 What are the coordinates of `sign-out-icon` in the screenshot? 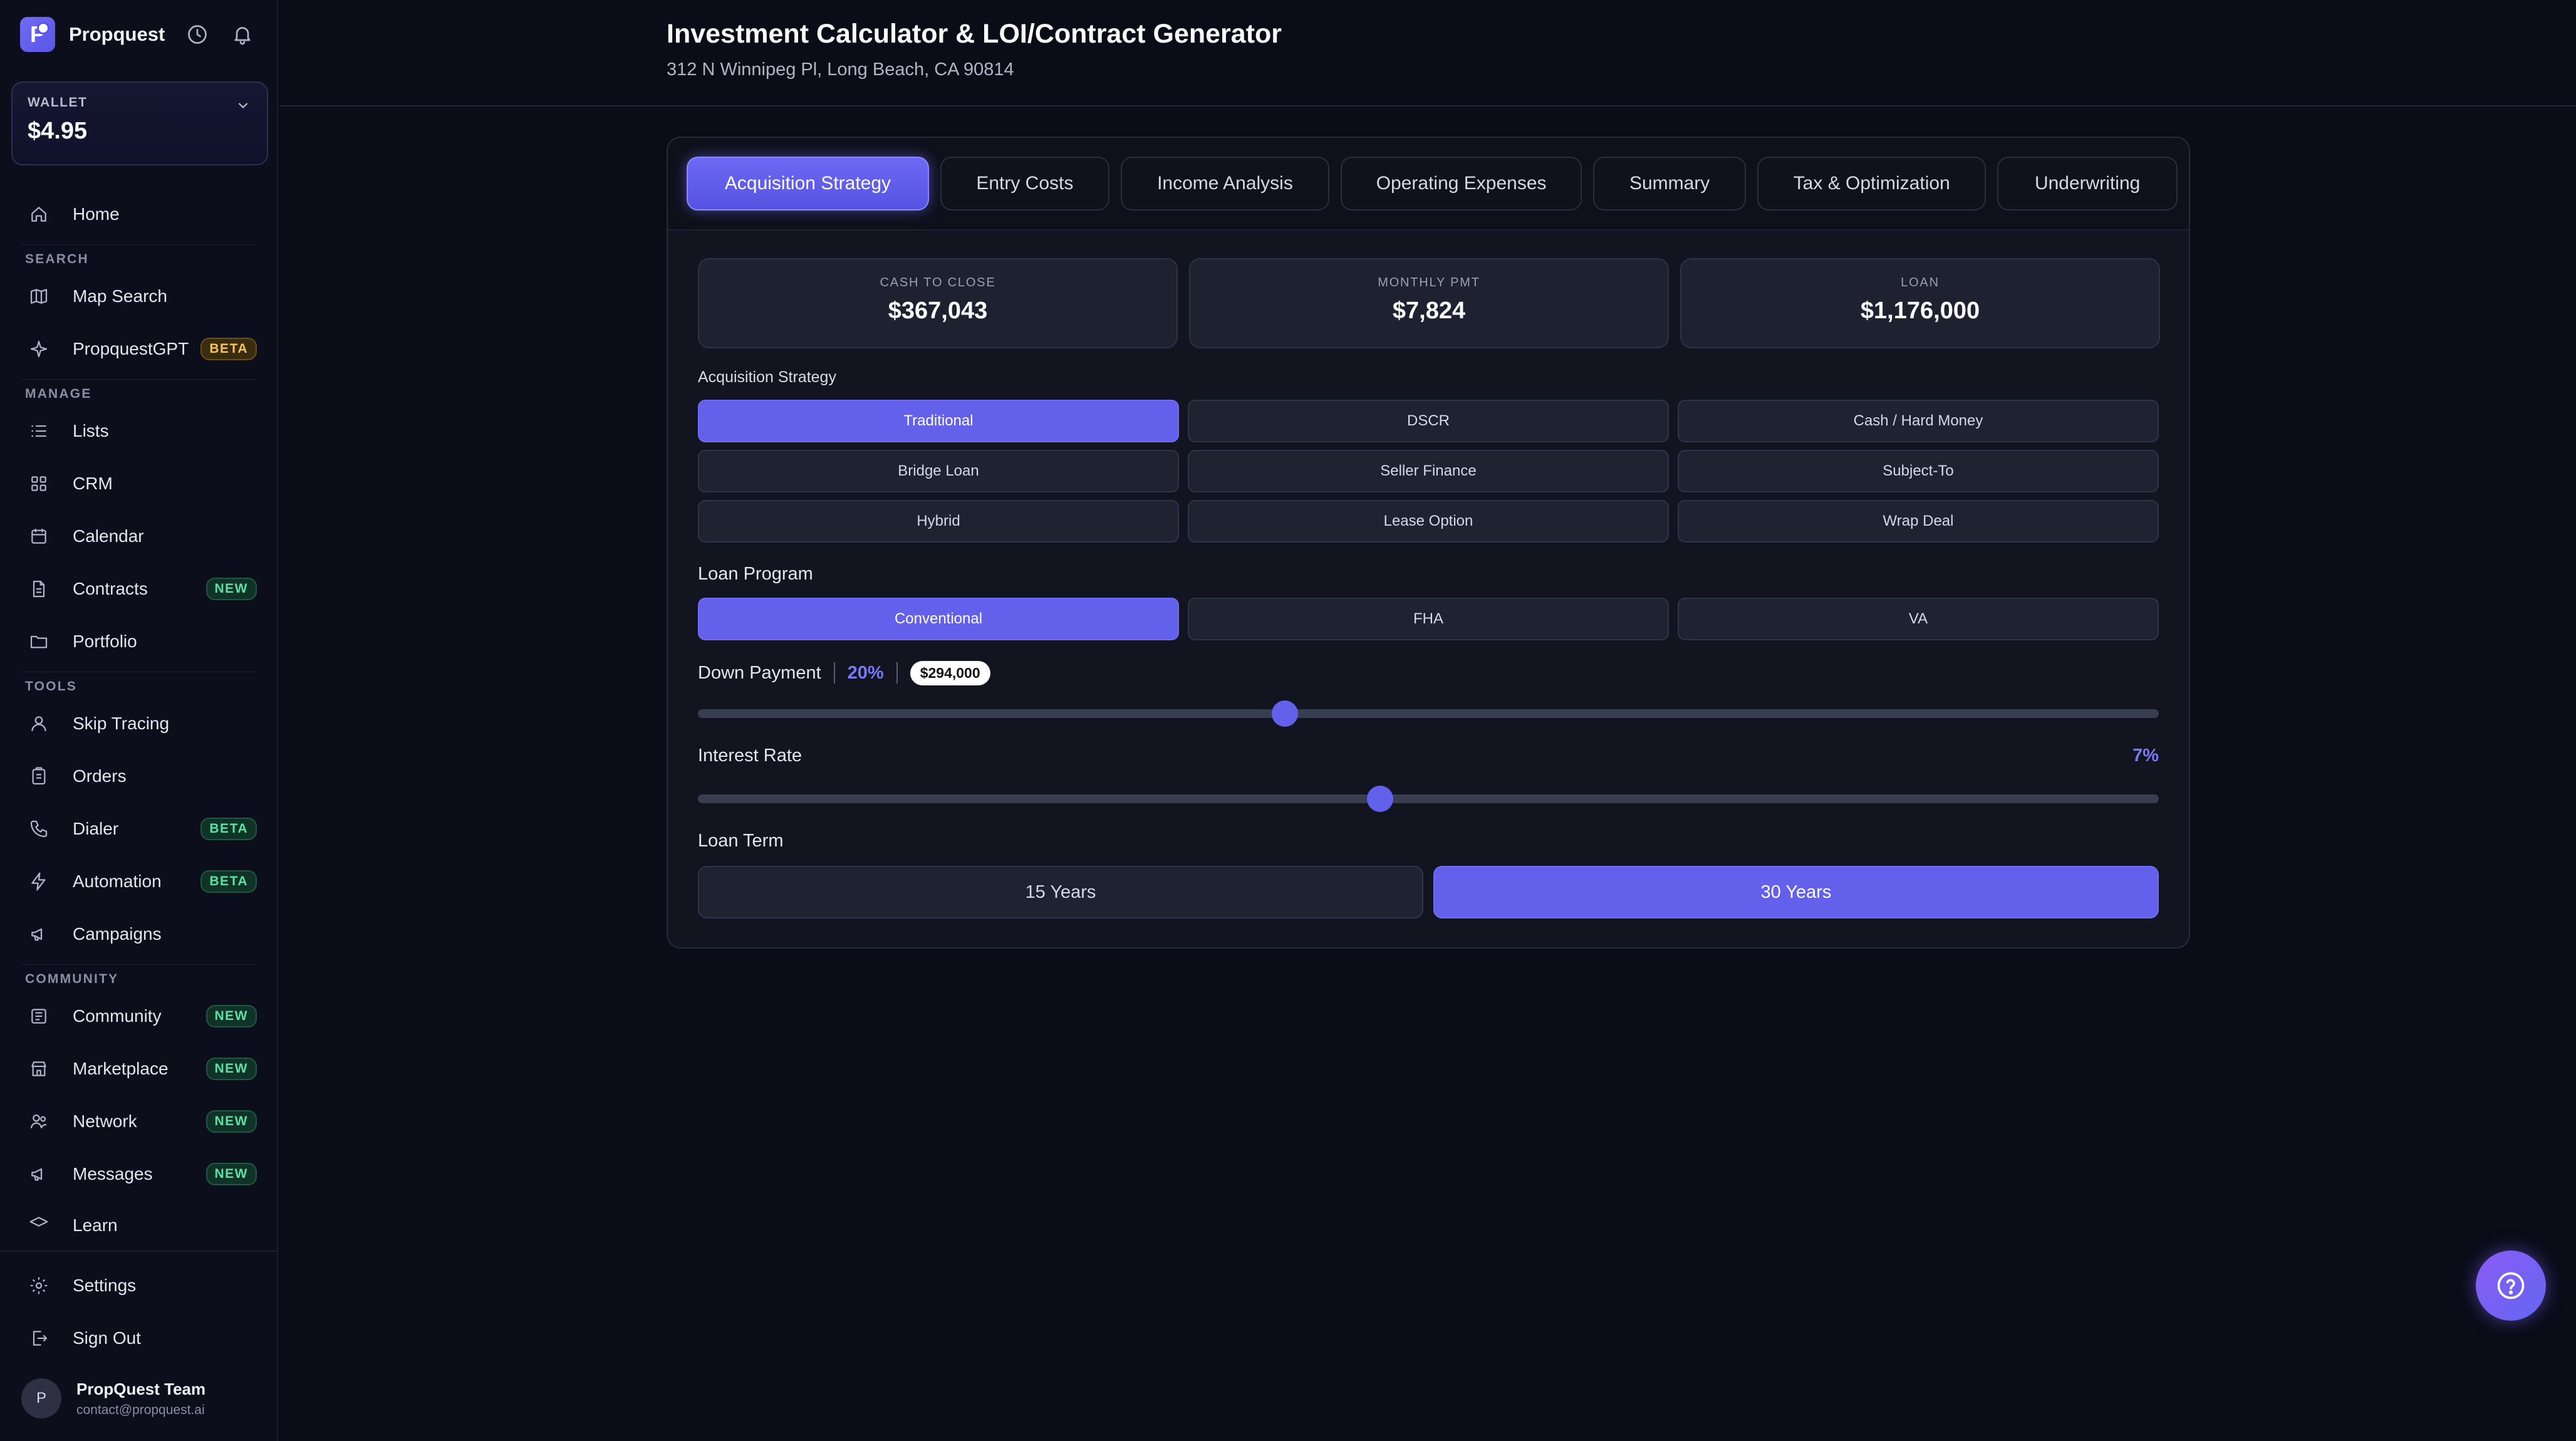 It's located at (39, 1338).